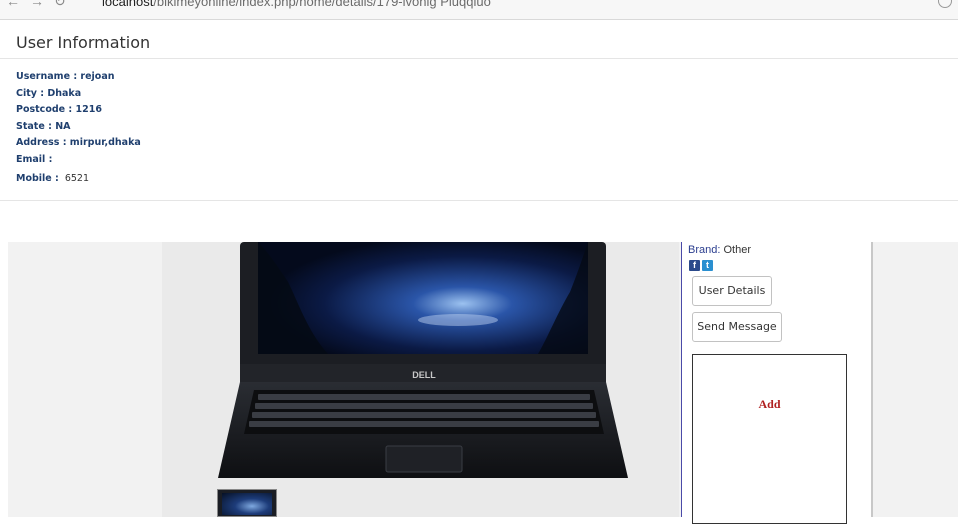 This screenshot has height=524, width=958. Describe the element at coordinates (83, 42) in the screenshot. I see `panel-title: User Information` at that location.